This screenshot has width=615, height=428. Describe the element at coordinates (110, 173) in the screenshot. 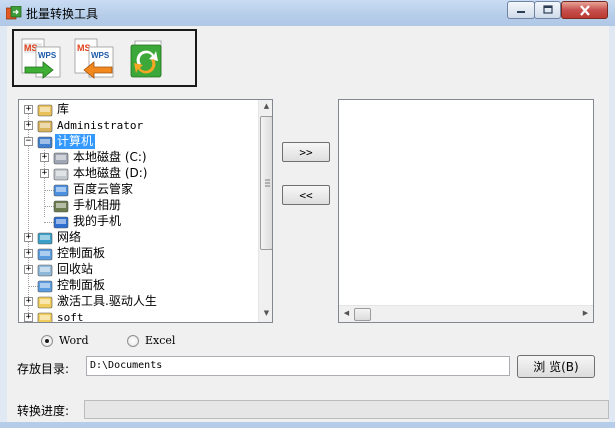

I see `tree-item-label: 本地磁盘 (D:)` at that location.